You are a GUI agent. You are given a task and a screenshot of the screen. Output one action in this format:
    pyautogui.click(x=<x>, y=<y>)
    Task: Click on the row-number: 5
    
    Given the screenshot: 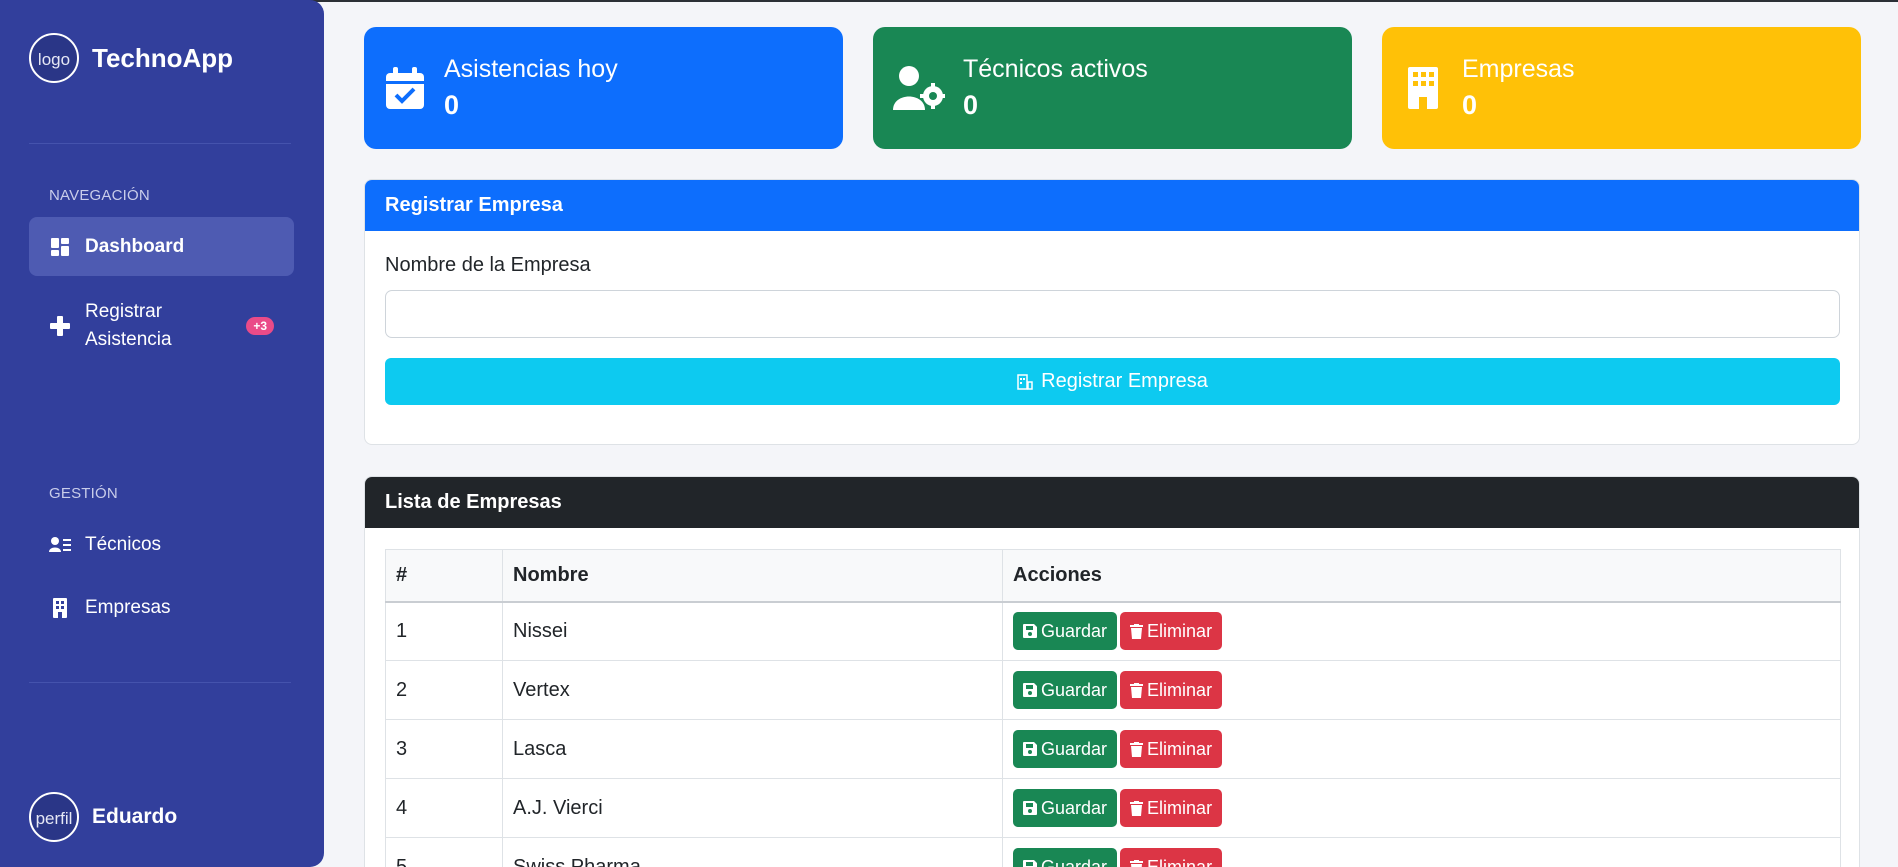 What is the action you would take?
    pyautogui.click(x=444, y=852)
    